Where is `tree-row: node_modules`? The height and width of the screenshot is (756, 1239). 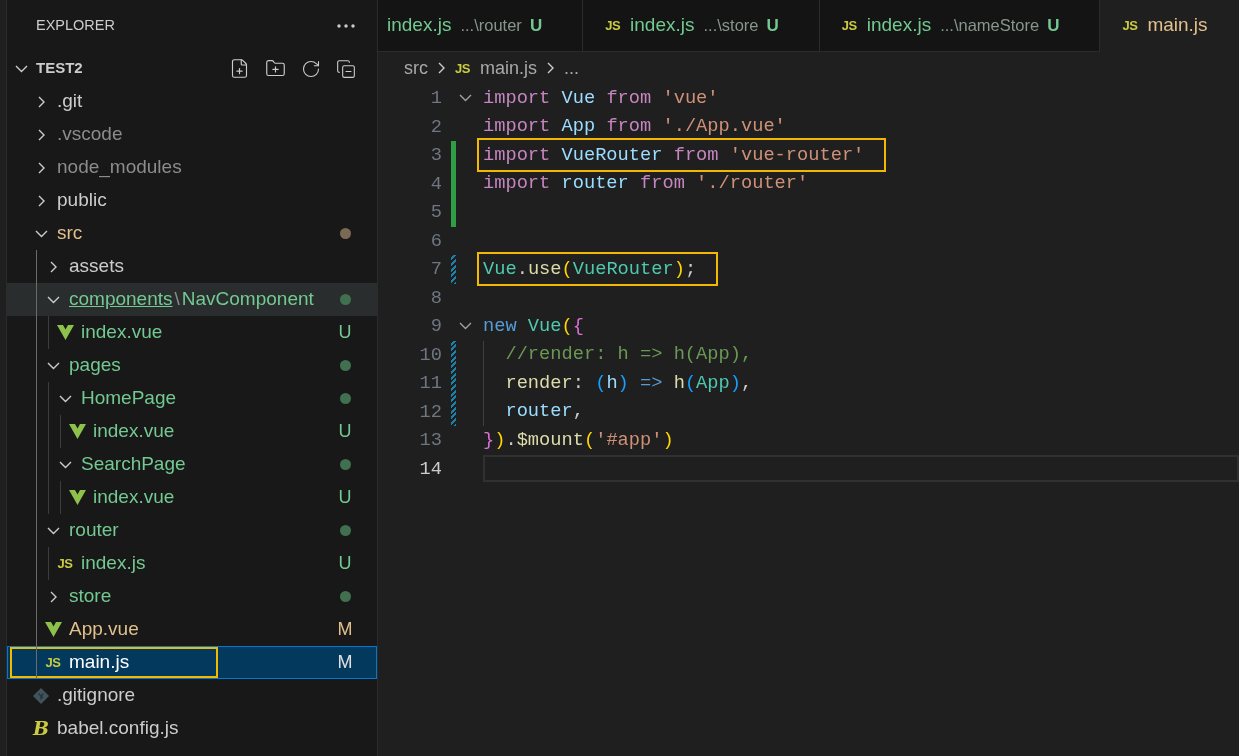 tree-row: node_modules is located at coordinates (192, 167).